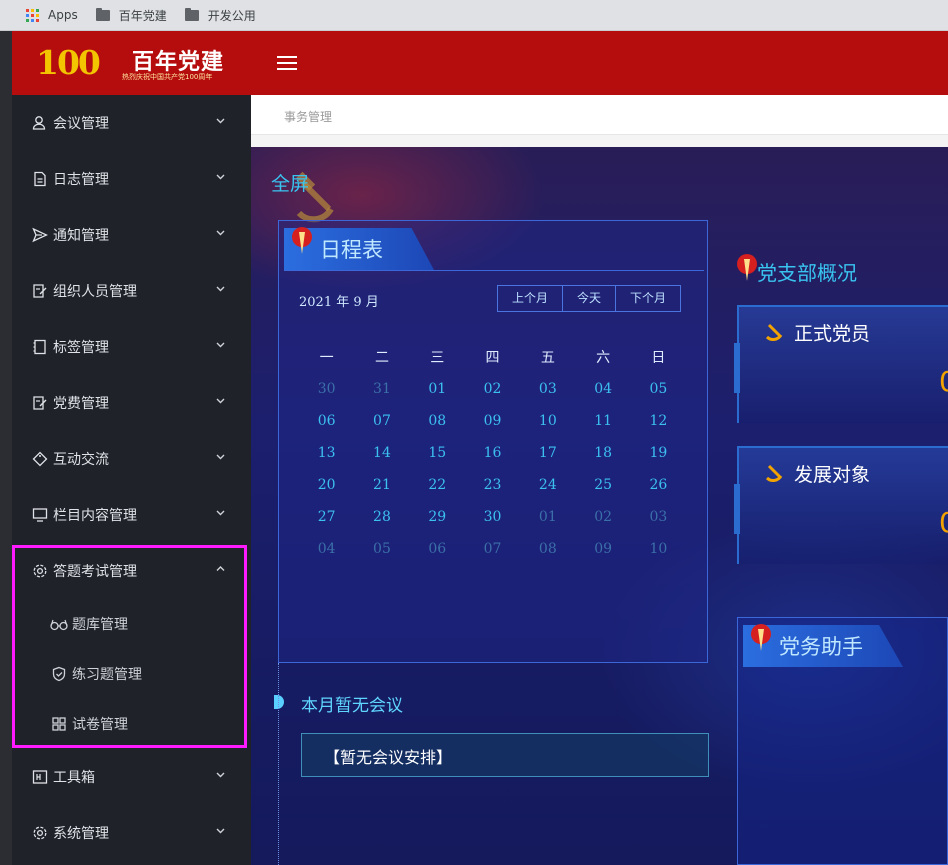 The height and width of the screenshot is (865, 948). What do you see at coordinates (131, 347) in the screenshot?
I see `sidebar-item: 标签管理` at bounding box center [131, 347].